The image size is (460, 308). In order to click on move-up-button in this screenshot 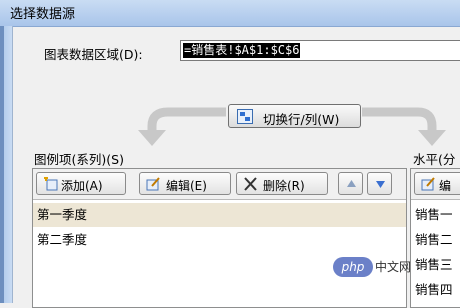, I will do `click(350, 183)`.